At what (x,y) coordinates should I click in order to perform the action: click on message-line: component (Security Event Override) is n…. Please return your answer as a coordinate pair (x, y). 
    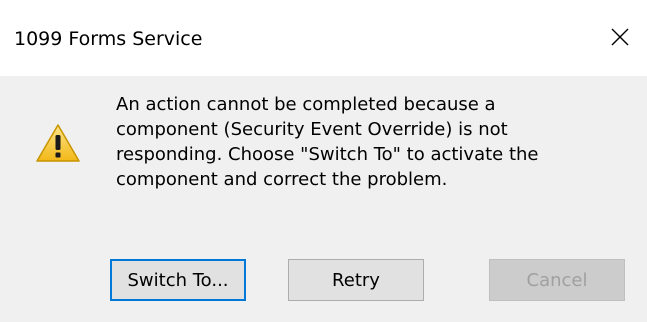
    Looking at the image, I should click on (312, 129).